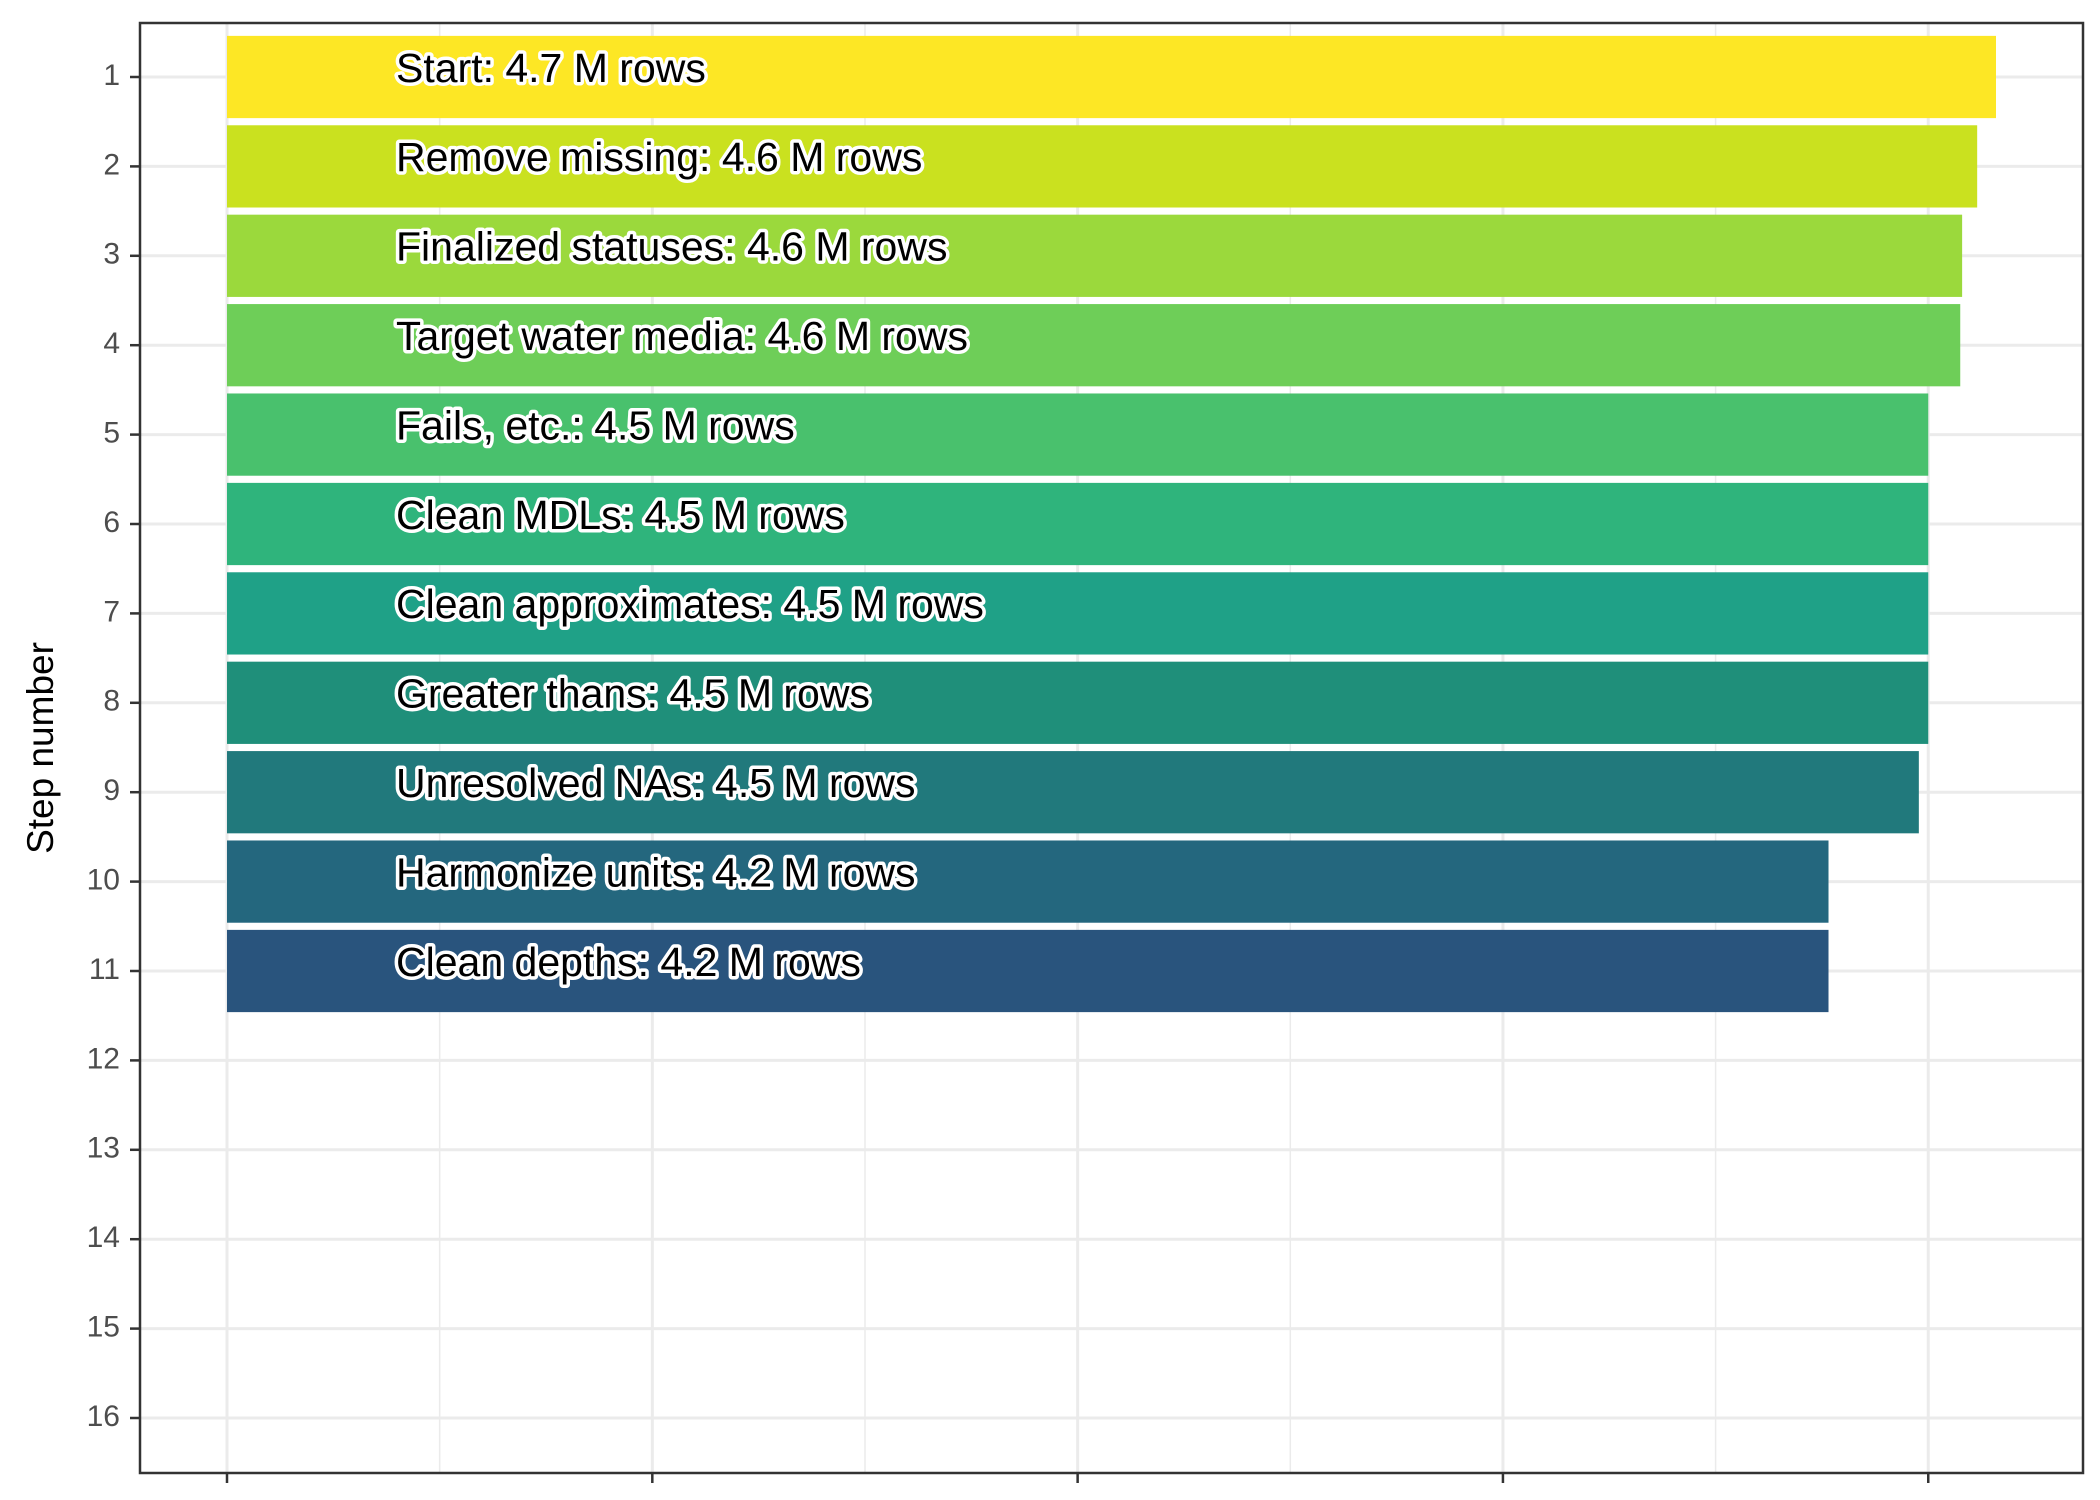  What do you see at coordinates (103, 880) in the screenshot?
I see `y-tick-label: 10` at bounding box center [103, 880].